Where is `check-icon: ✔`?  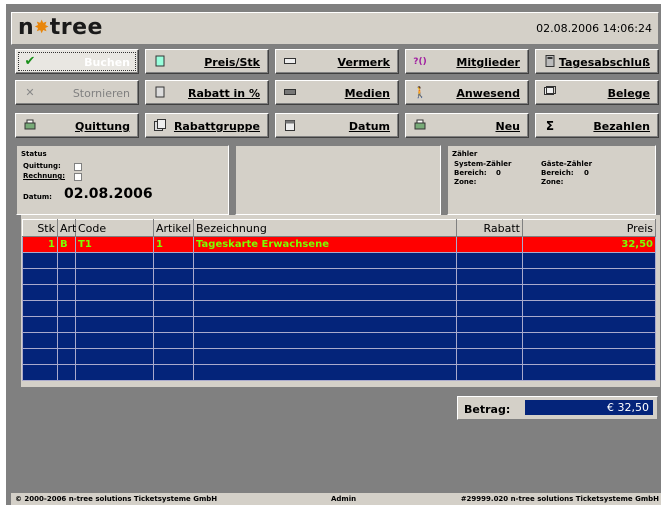
check-icon: ✔ is located at coordinates (30, 61).